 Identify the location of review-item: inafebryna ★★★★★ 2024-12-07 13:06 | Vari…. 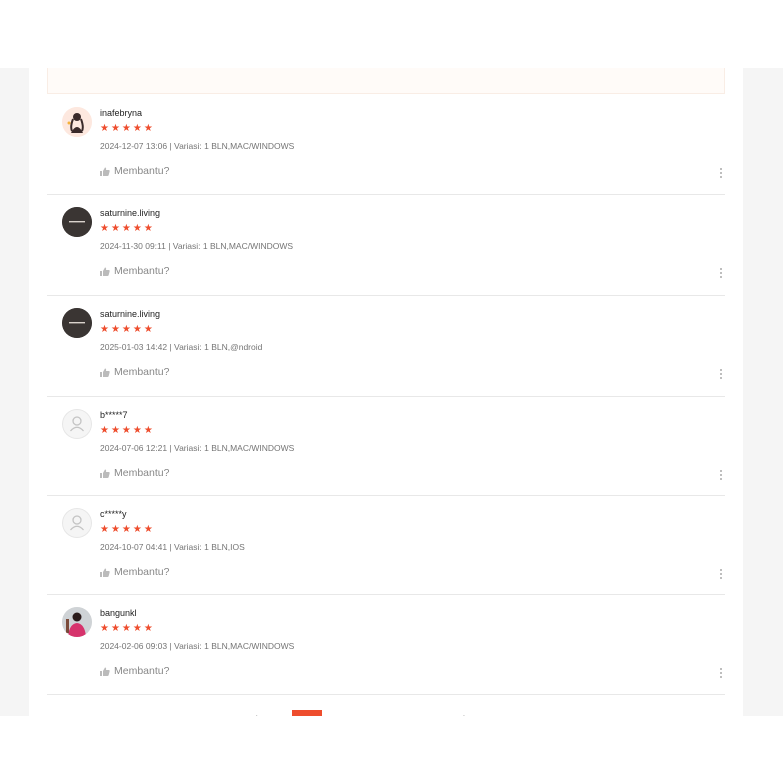
(386, 145).